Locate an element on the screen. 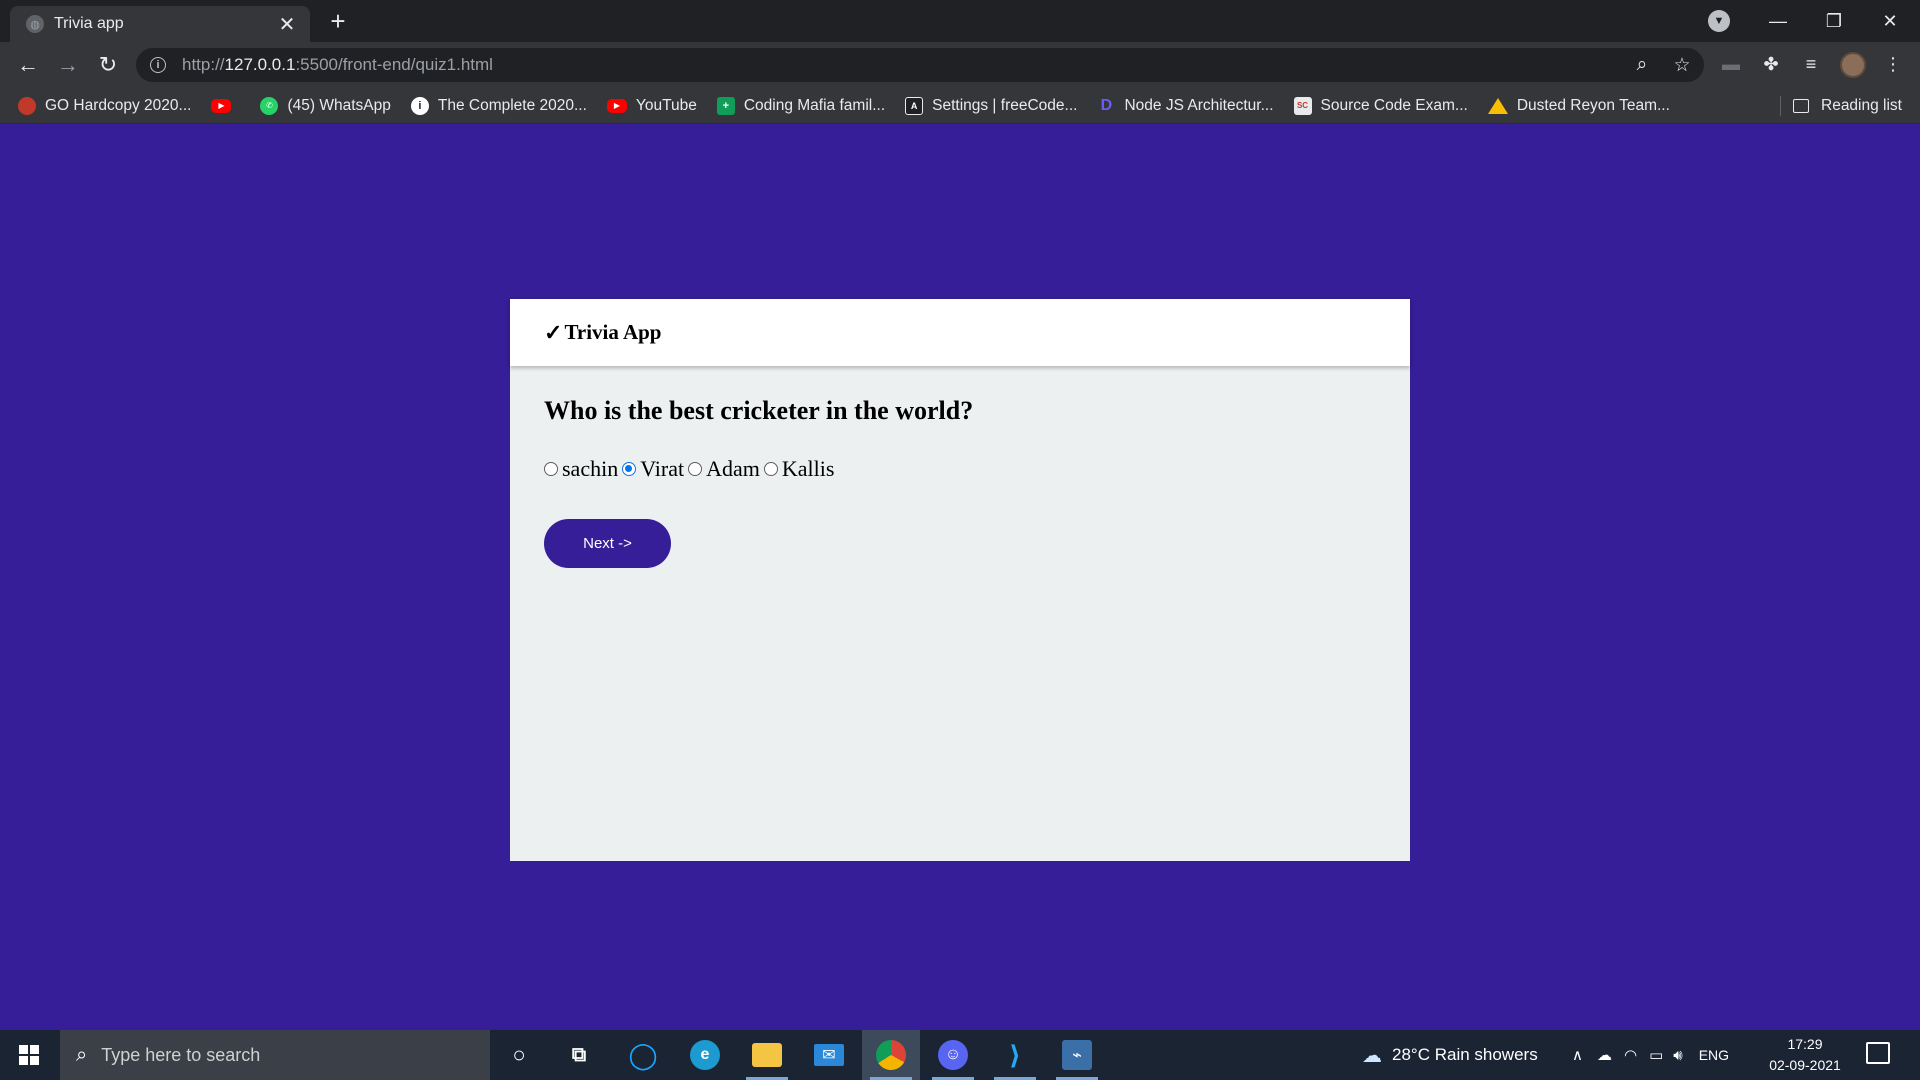  reading-list-button: Reading list is located at coordinates (1847, 106).